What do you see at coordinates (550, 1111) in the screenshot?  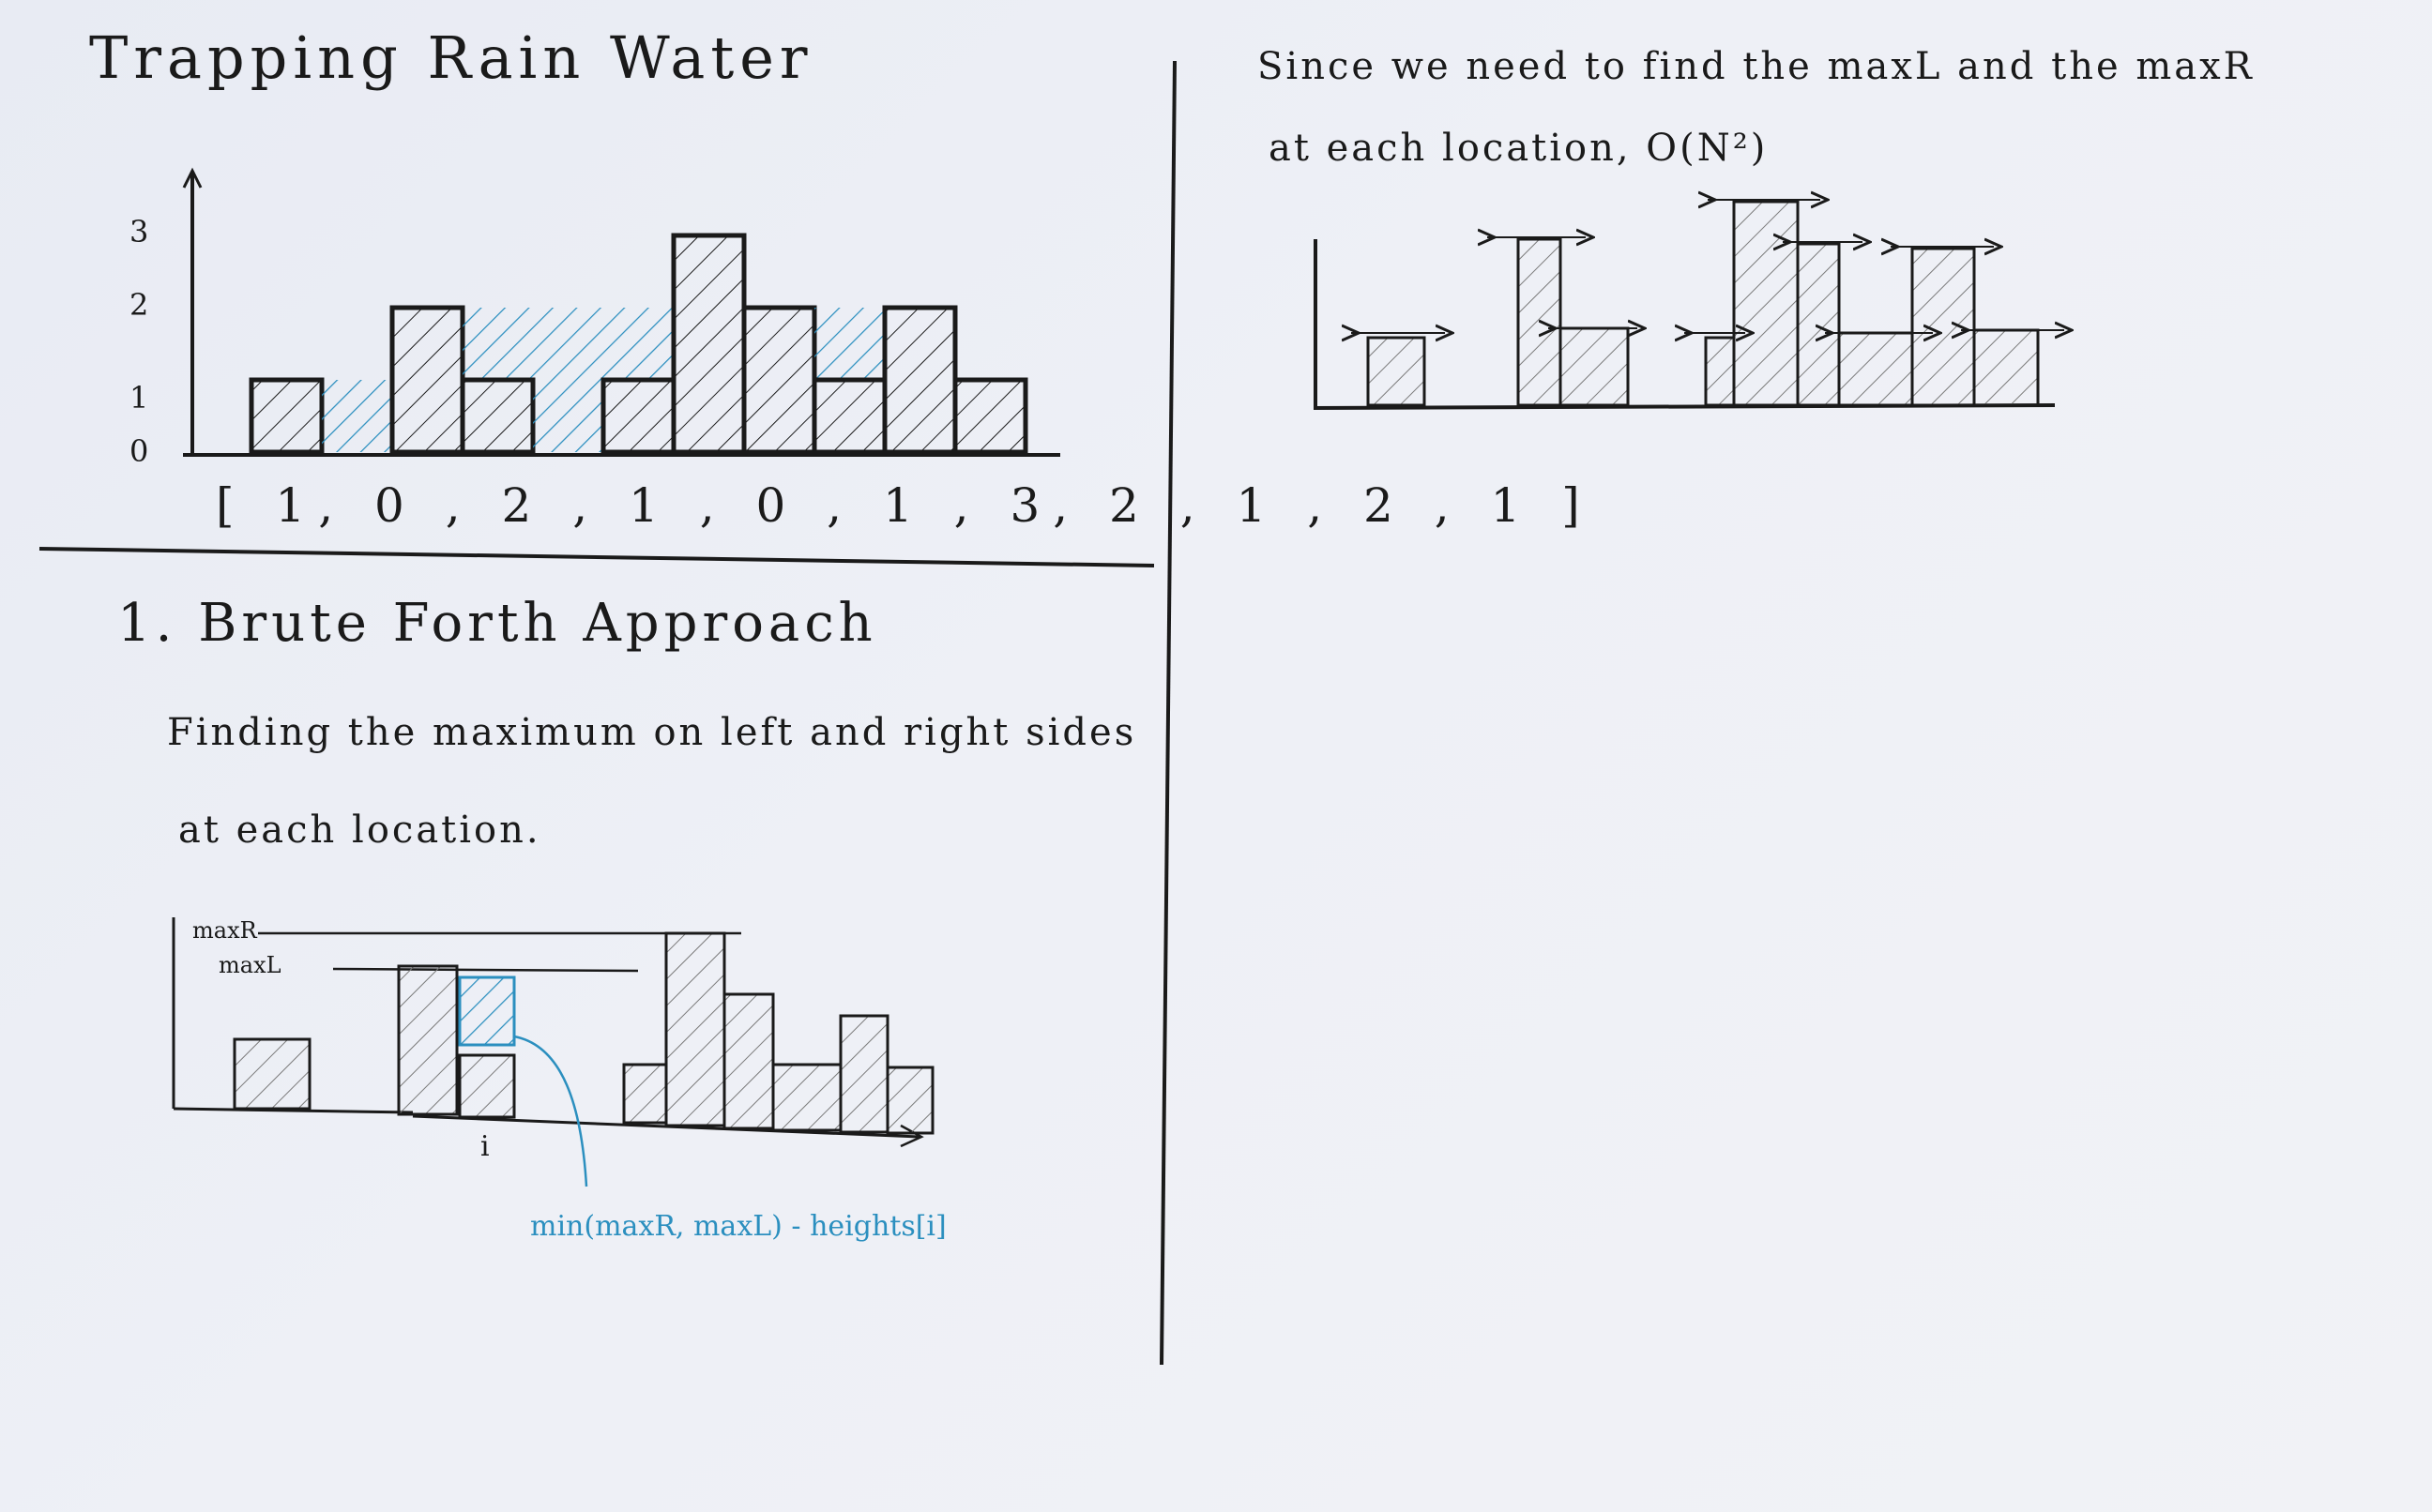 I see `formula-pointer-line` at bounding box center [550, 1111].